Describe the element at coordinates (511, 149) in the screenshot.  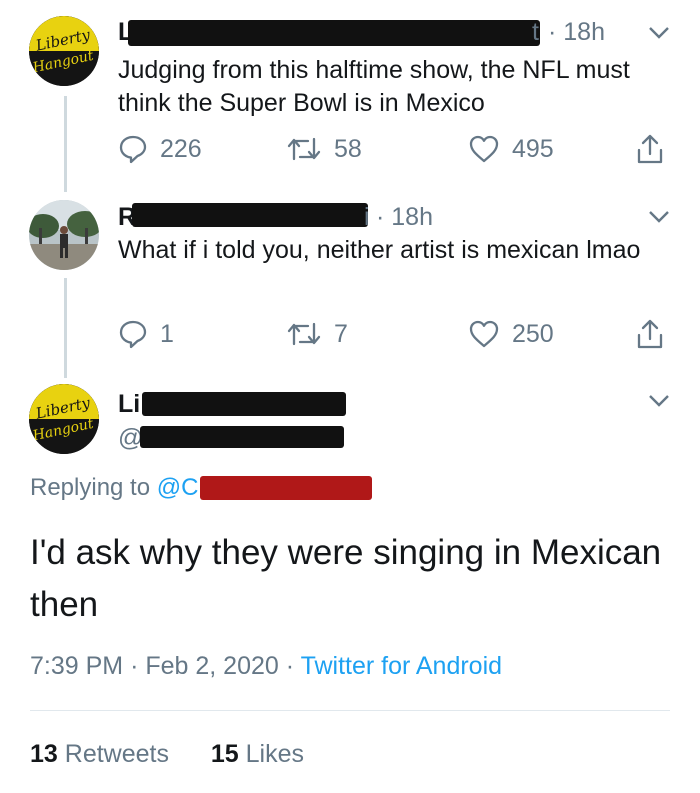
I see `like-button: 495` at that location.